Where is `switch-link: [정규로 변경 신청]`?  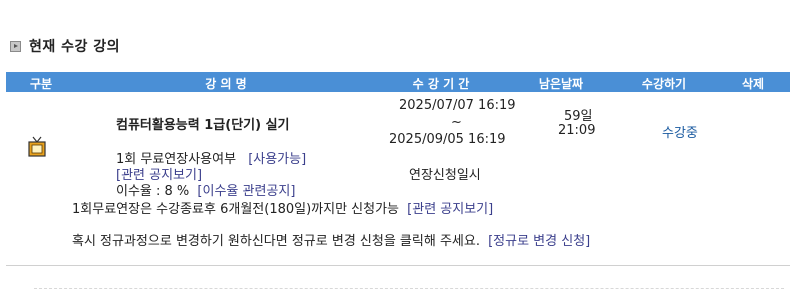
switch-link: [정규로 변경 신청] is located at coordinates (539, 241).